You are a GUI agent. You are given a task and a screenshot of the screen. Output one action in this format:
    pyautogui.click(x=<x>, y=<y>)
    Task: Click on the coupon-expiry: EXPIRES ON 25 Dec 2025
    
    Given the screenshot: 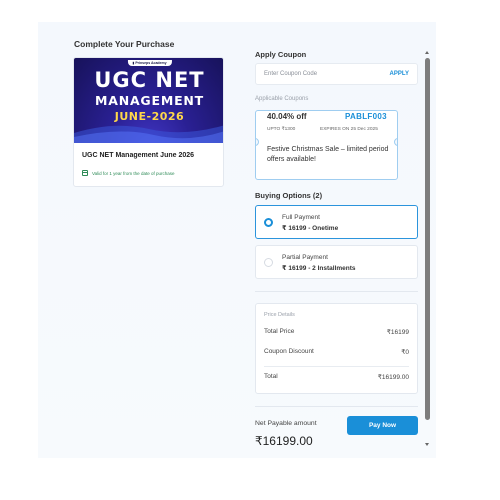 What is the action you would take?
    pyautogui.click(x=349, y=129)
    